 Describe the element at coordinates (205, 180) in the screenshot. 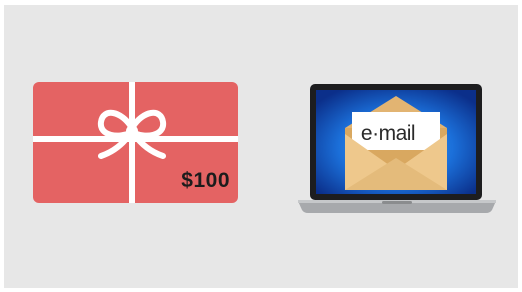

I see `gift-card-amount: $100` at that location.